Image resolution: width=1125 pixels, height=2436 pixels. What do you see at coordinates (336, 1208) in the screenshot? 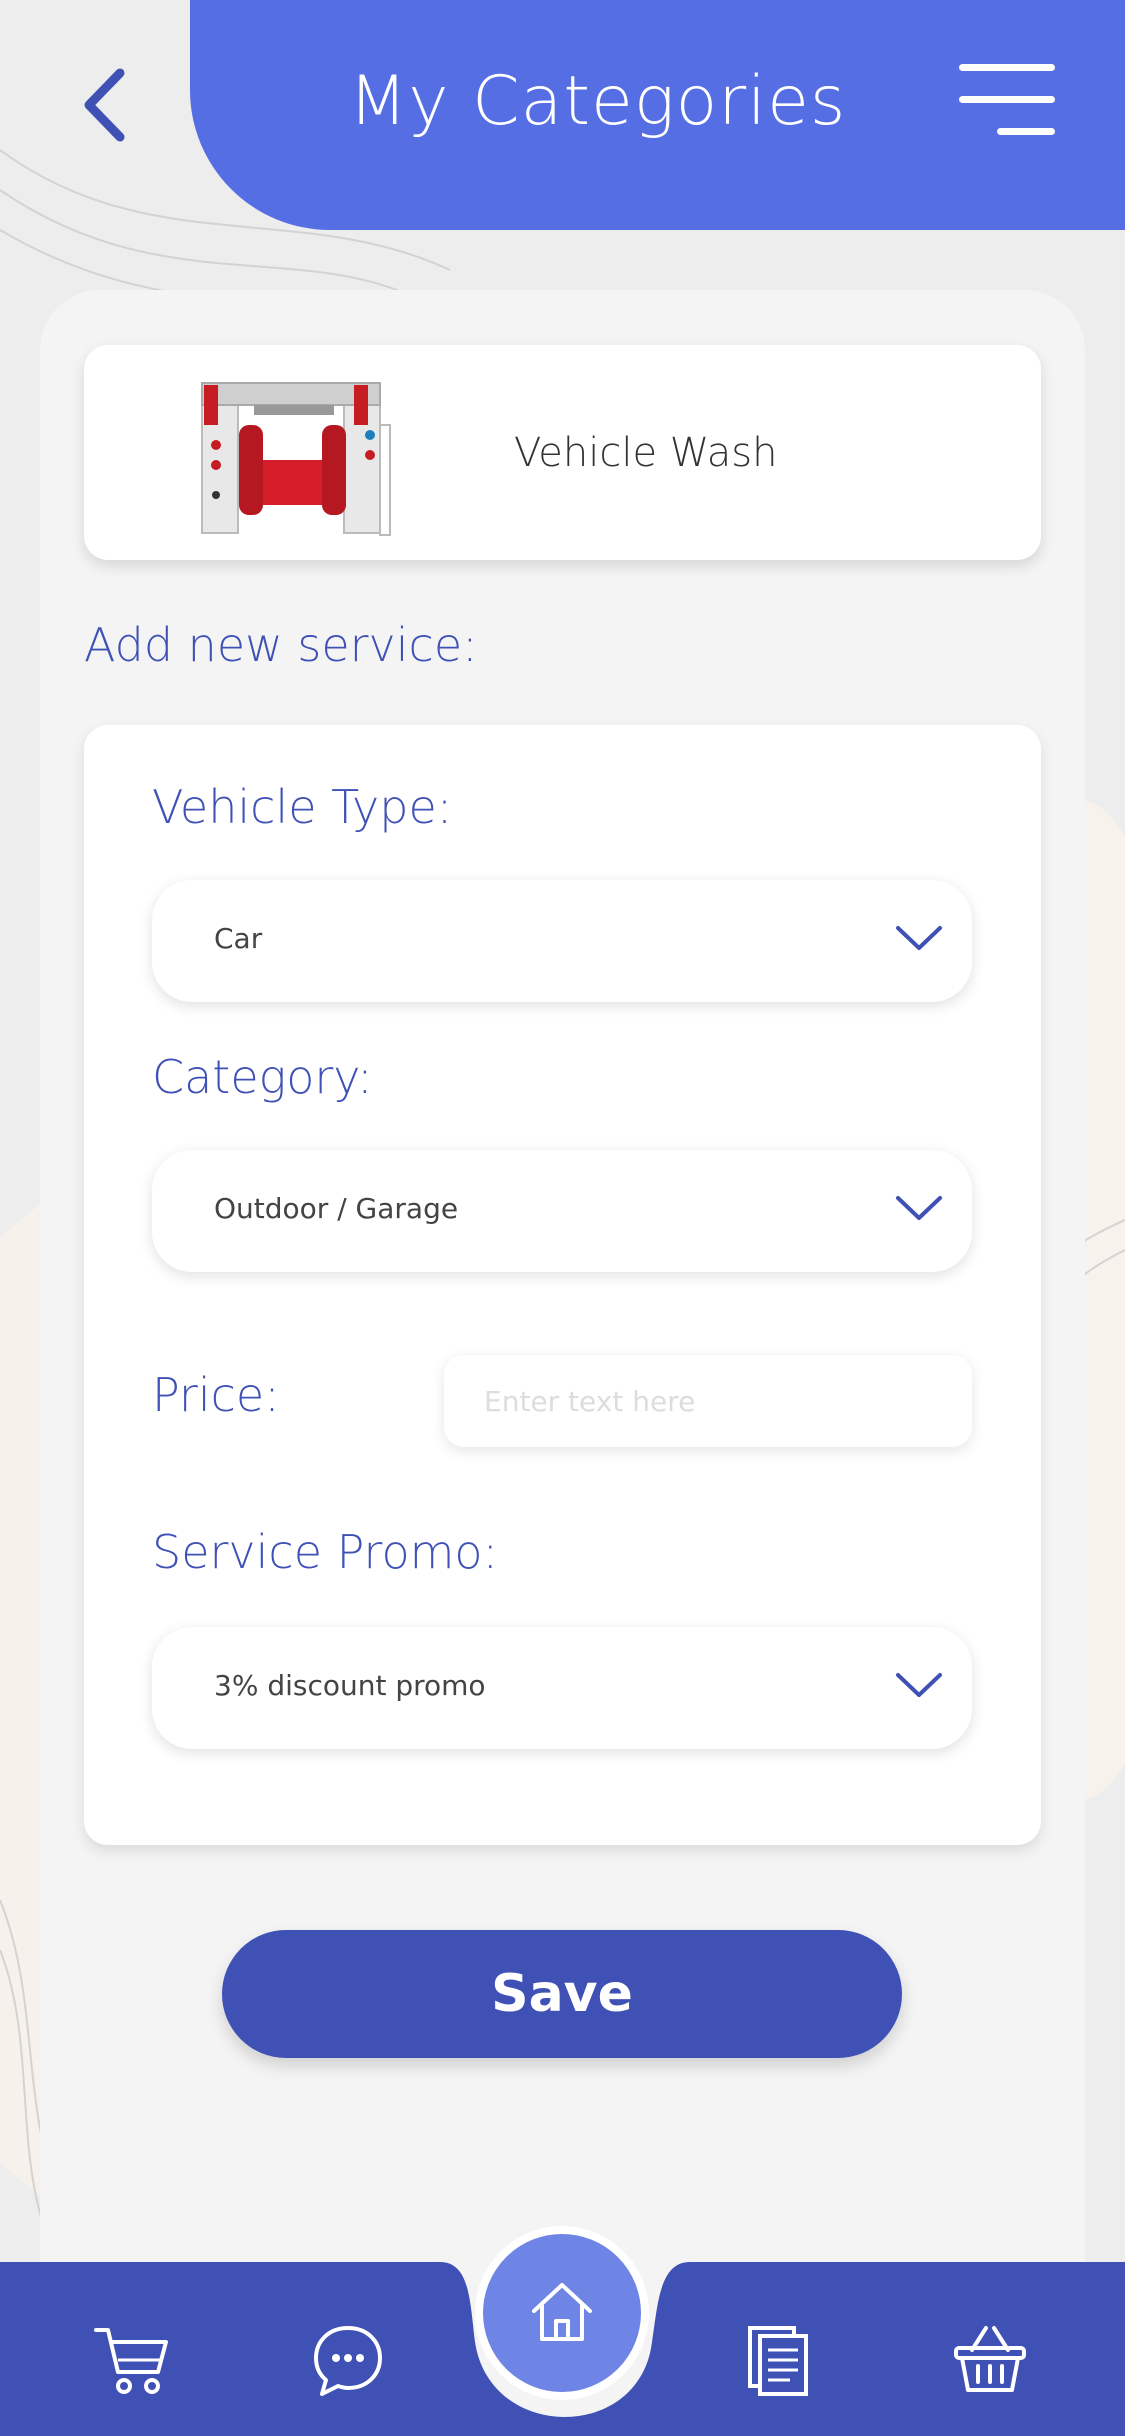
I see `category-value: Outdoor / Garage` at bounding box center [336, 1208].